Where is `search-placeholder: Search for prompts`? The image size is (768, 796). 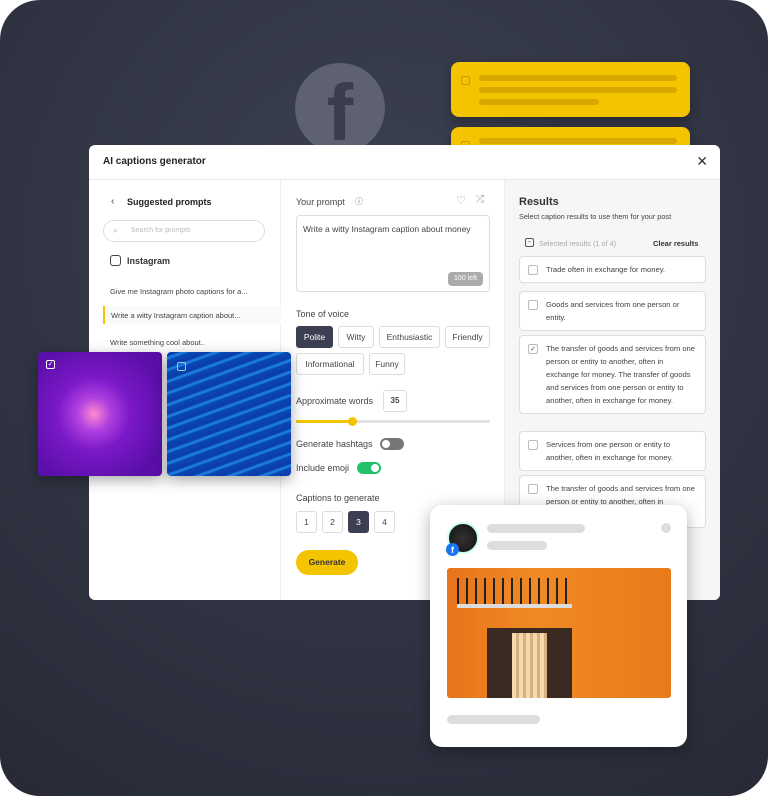
search-placeholder: Search for prompts is located at coordinates (161, 230).